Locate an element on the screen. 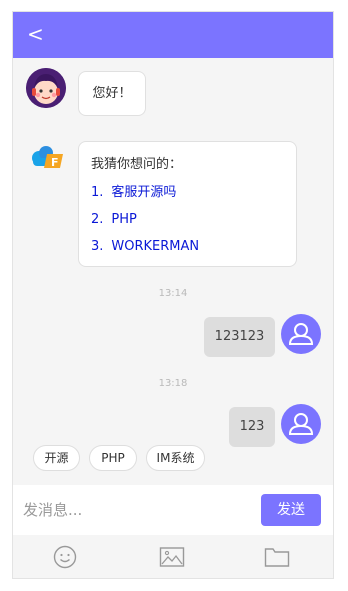 The height and width of the screenshot is (591, 348). agent-avatar is located at coordinates (46, 88).